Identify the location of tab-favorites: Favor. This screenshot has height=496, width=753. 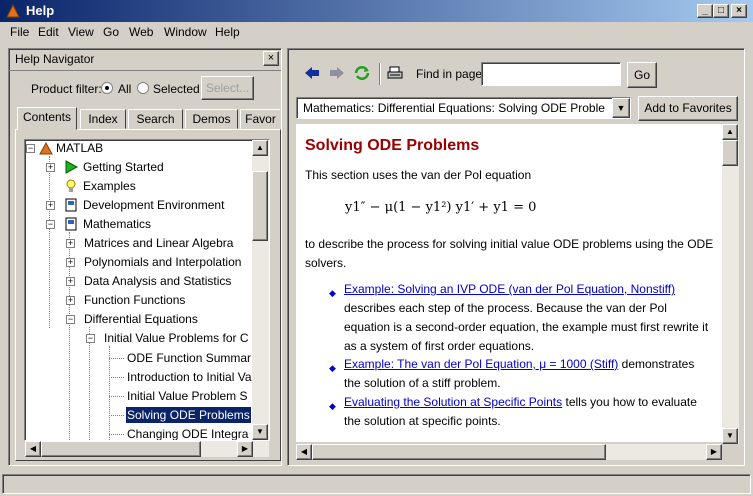
(260, 119).